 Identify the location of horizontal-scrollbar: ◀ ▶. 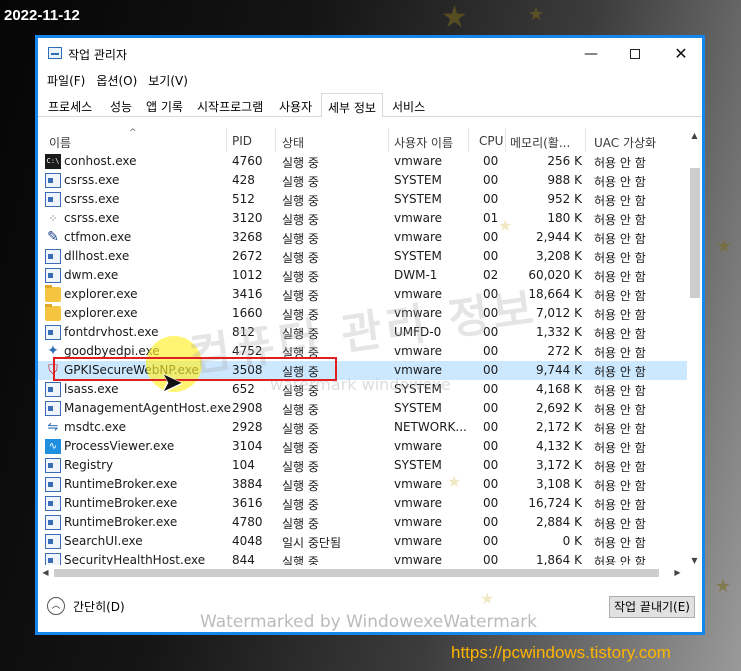
(370, 572).